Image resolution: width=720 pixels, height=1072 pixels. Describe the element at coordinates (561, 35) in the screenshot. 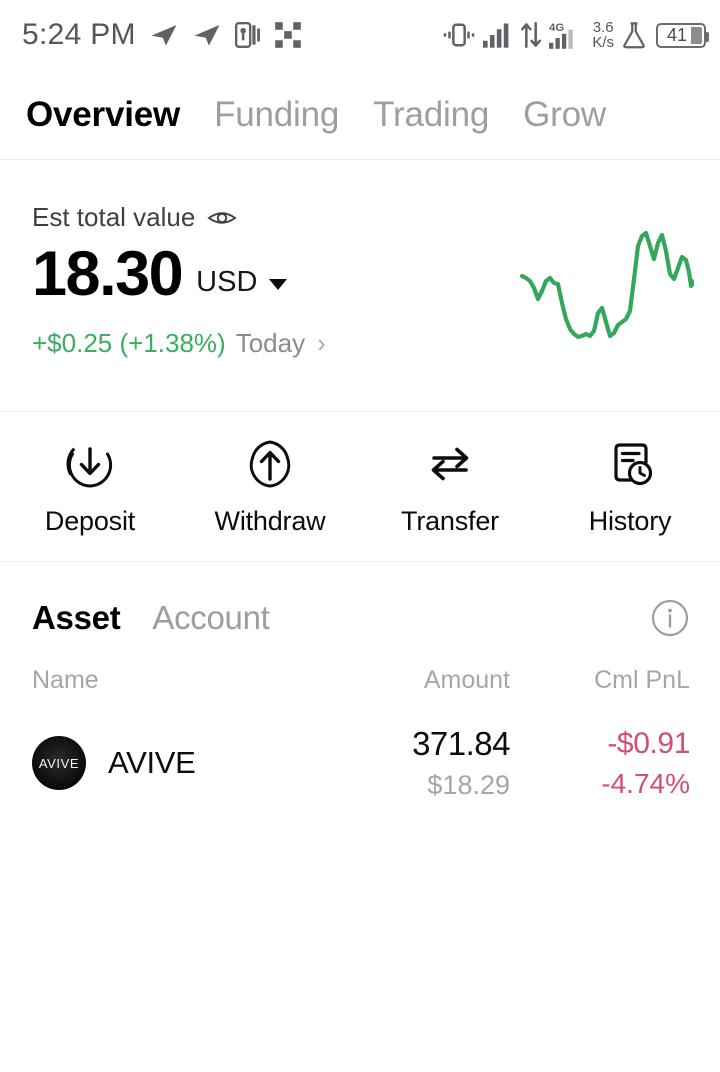

I see `4g-signal-icon: 4G` at that location.